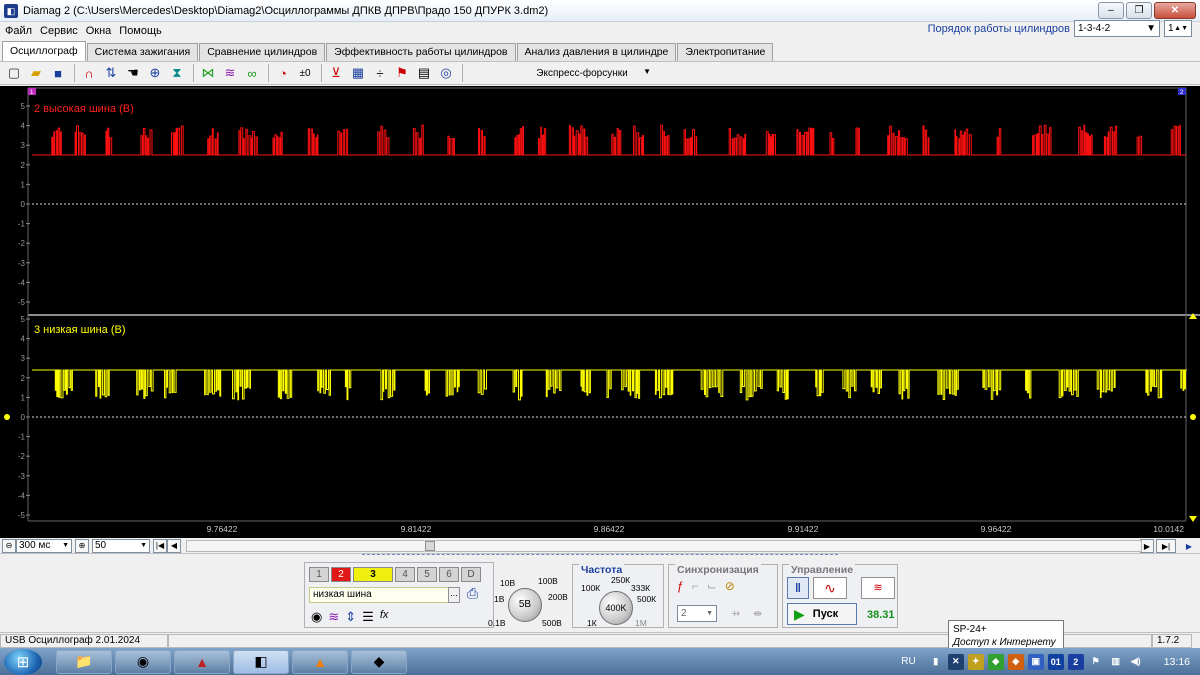 The width and height of the screenshot is (1200, 675). Describe the element at coordinates (525, 605) in the screenshot. I see `volts-knob: 5В` at that location.